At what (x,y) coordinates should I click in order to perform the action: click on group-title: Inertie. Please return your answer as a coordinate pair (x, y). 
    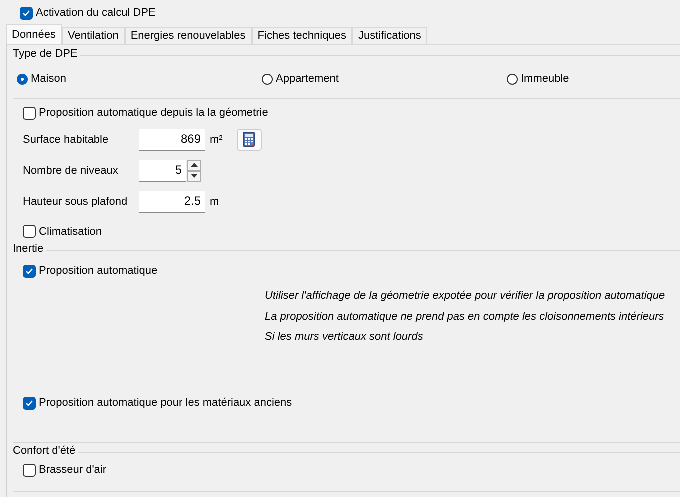
    Looking at the image, I should click on (29, 249).